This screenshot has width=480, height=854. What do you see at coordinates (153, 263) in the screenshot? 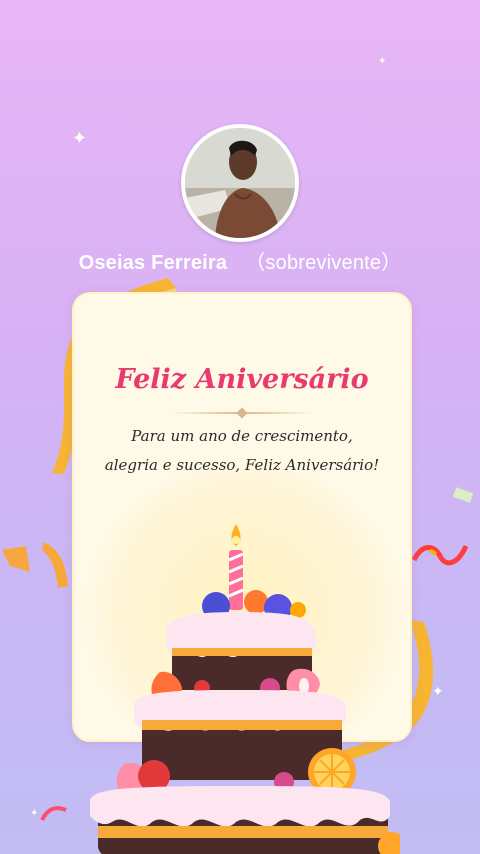
I see `profile-name-text: Oseias Ferreira` at bounding box center [153, 263].